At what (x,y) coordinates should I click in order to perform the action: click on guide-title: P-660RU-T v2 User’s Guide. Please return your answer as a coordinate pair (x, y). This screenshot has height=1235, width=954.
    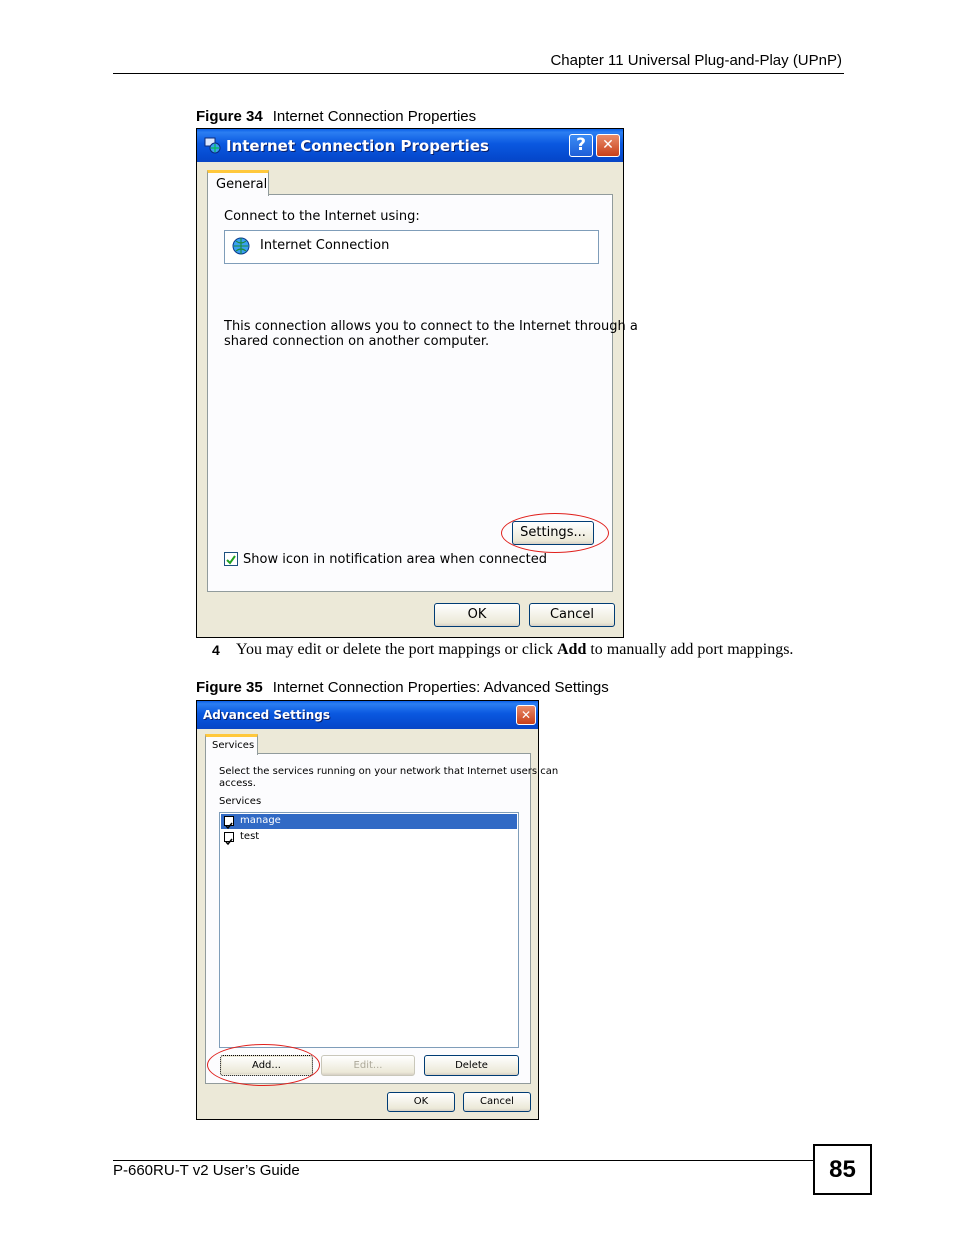
    Looking at the image, I should click on (206, 1170).